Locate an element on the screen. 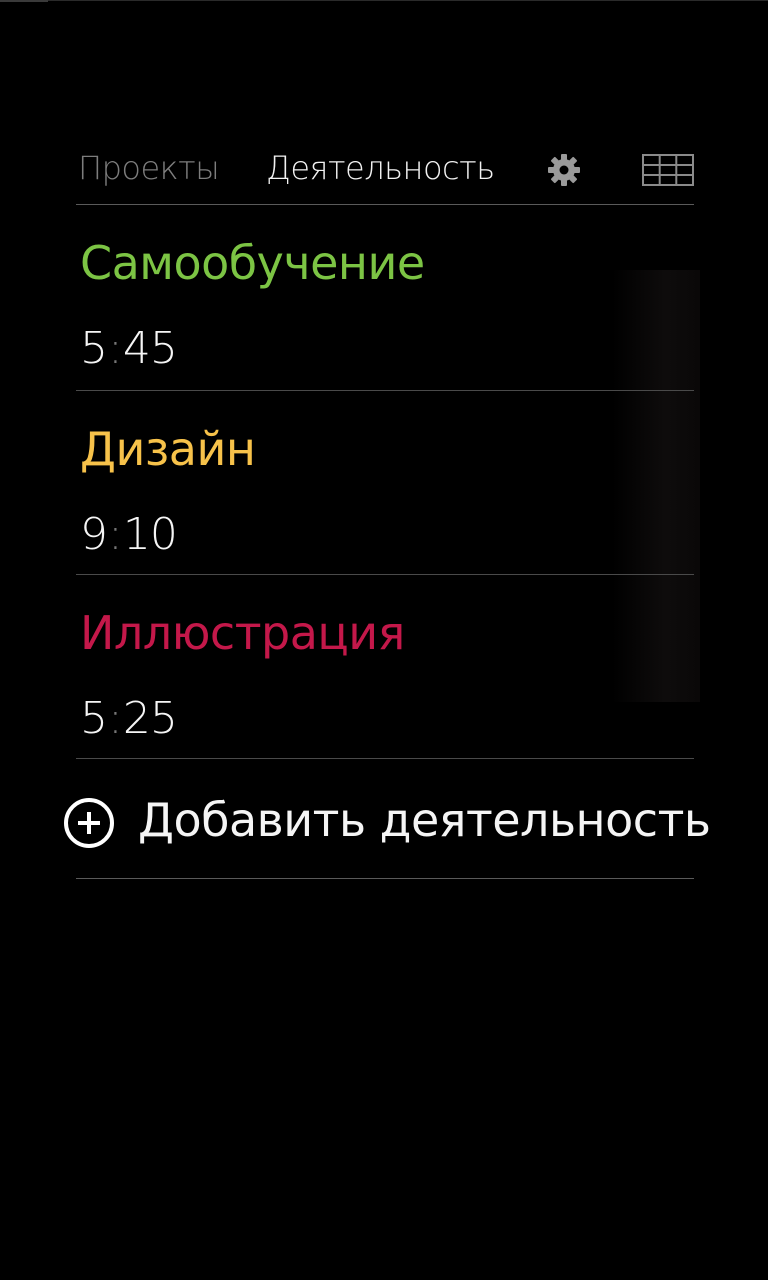 This screenshot has width=768, height=1280. activity-time: 9:10 is located at coordinates (129, 535).